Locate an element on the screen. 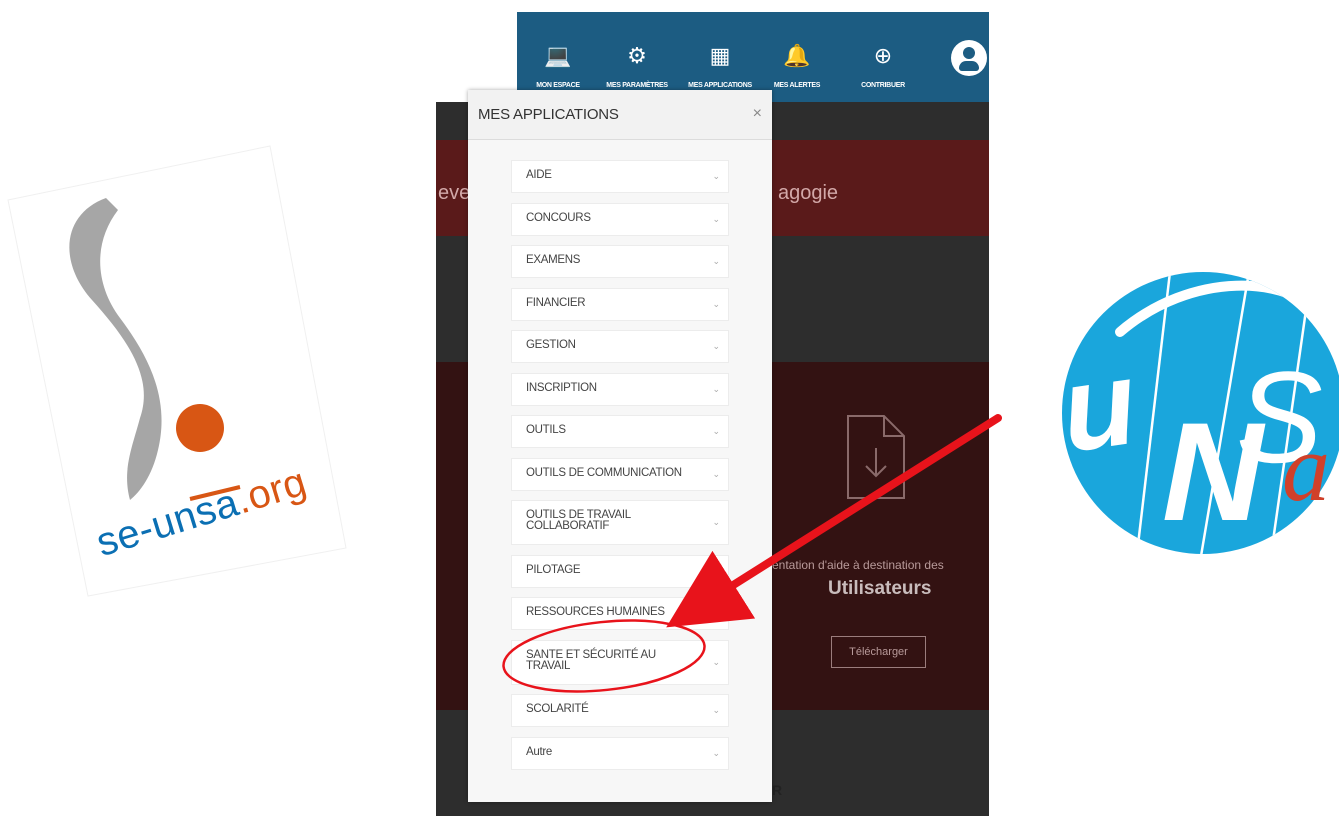  nav-label: MES APPLICATIONS is located at coordinates (720, 85).